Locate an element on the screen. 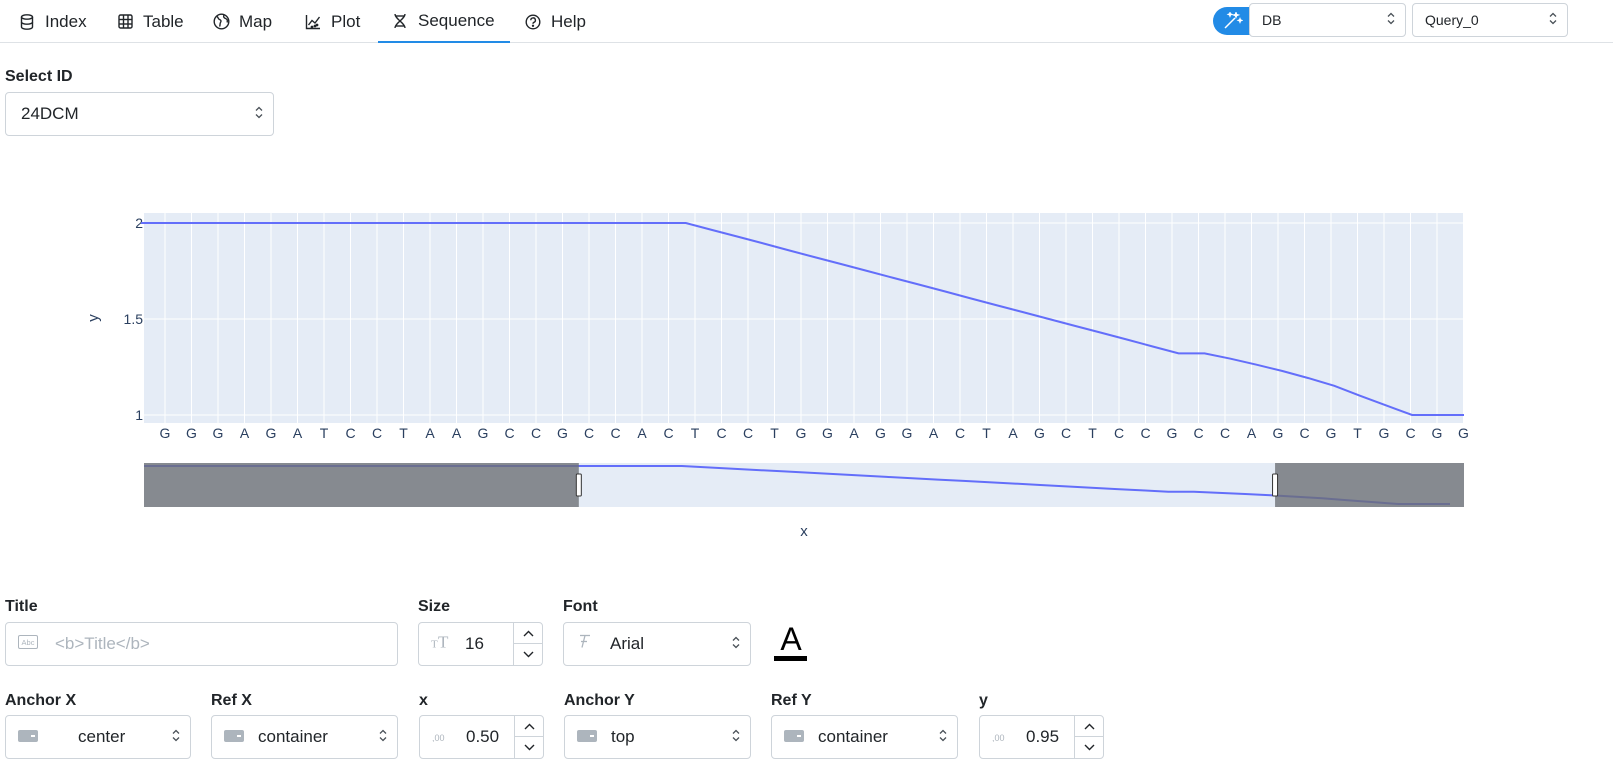 Image resolution: width=1613 pixels, height=765 pixels. query-select: Query_0 is located at coordinates (1490, 20).